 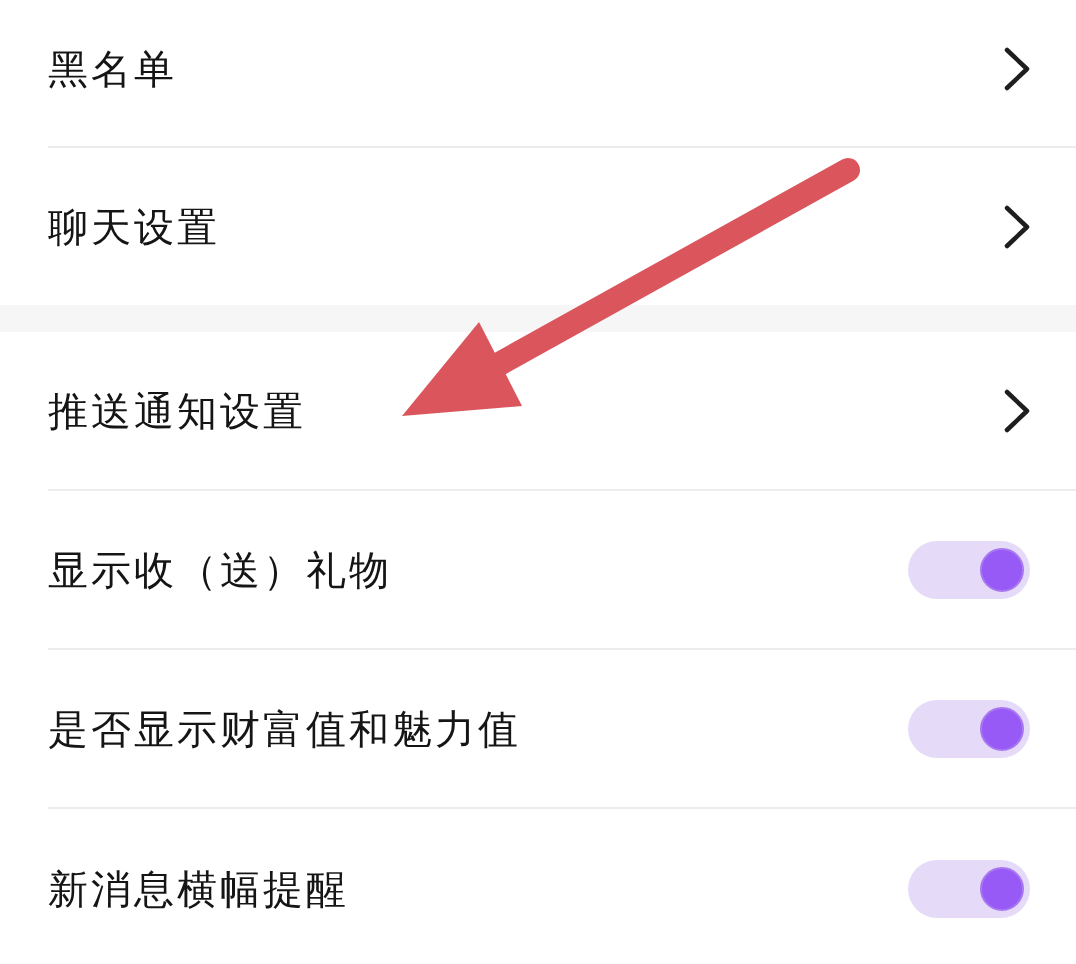 What do you see at coordinates (177, 410) in the screenshot?
I see `setting-label: 推送通知设置` at bounding box center [177, 410].